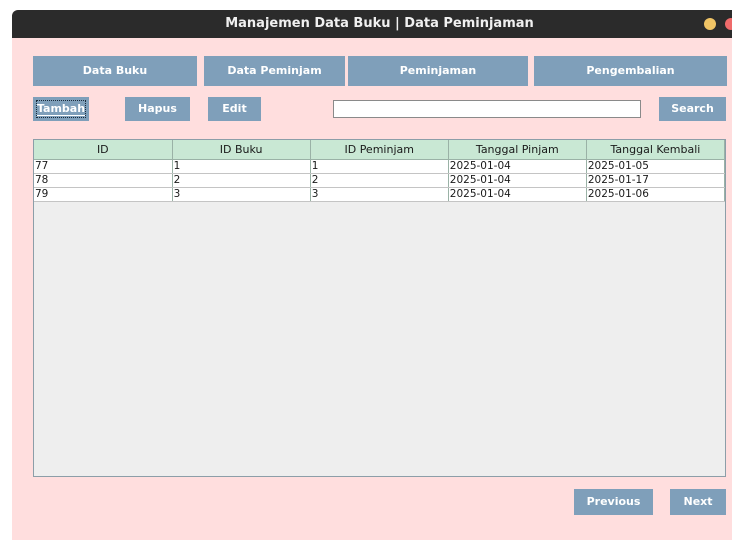 The width and height of the screenshot is (732, 540). I want to click on window-title: Manajemen Data Buku | Data Peminjaman, so click(379, 23).